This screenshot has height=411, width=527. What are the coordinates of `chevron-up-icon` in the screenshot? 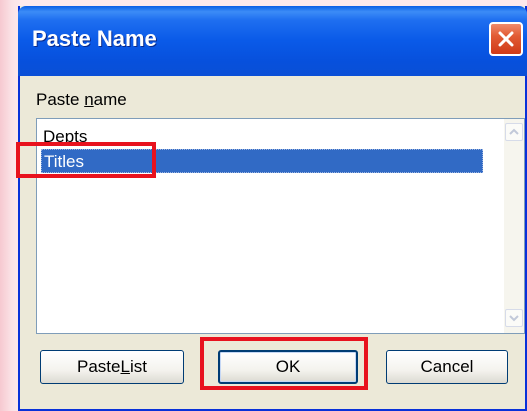 It's located at (514, 131).